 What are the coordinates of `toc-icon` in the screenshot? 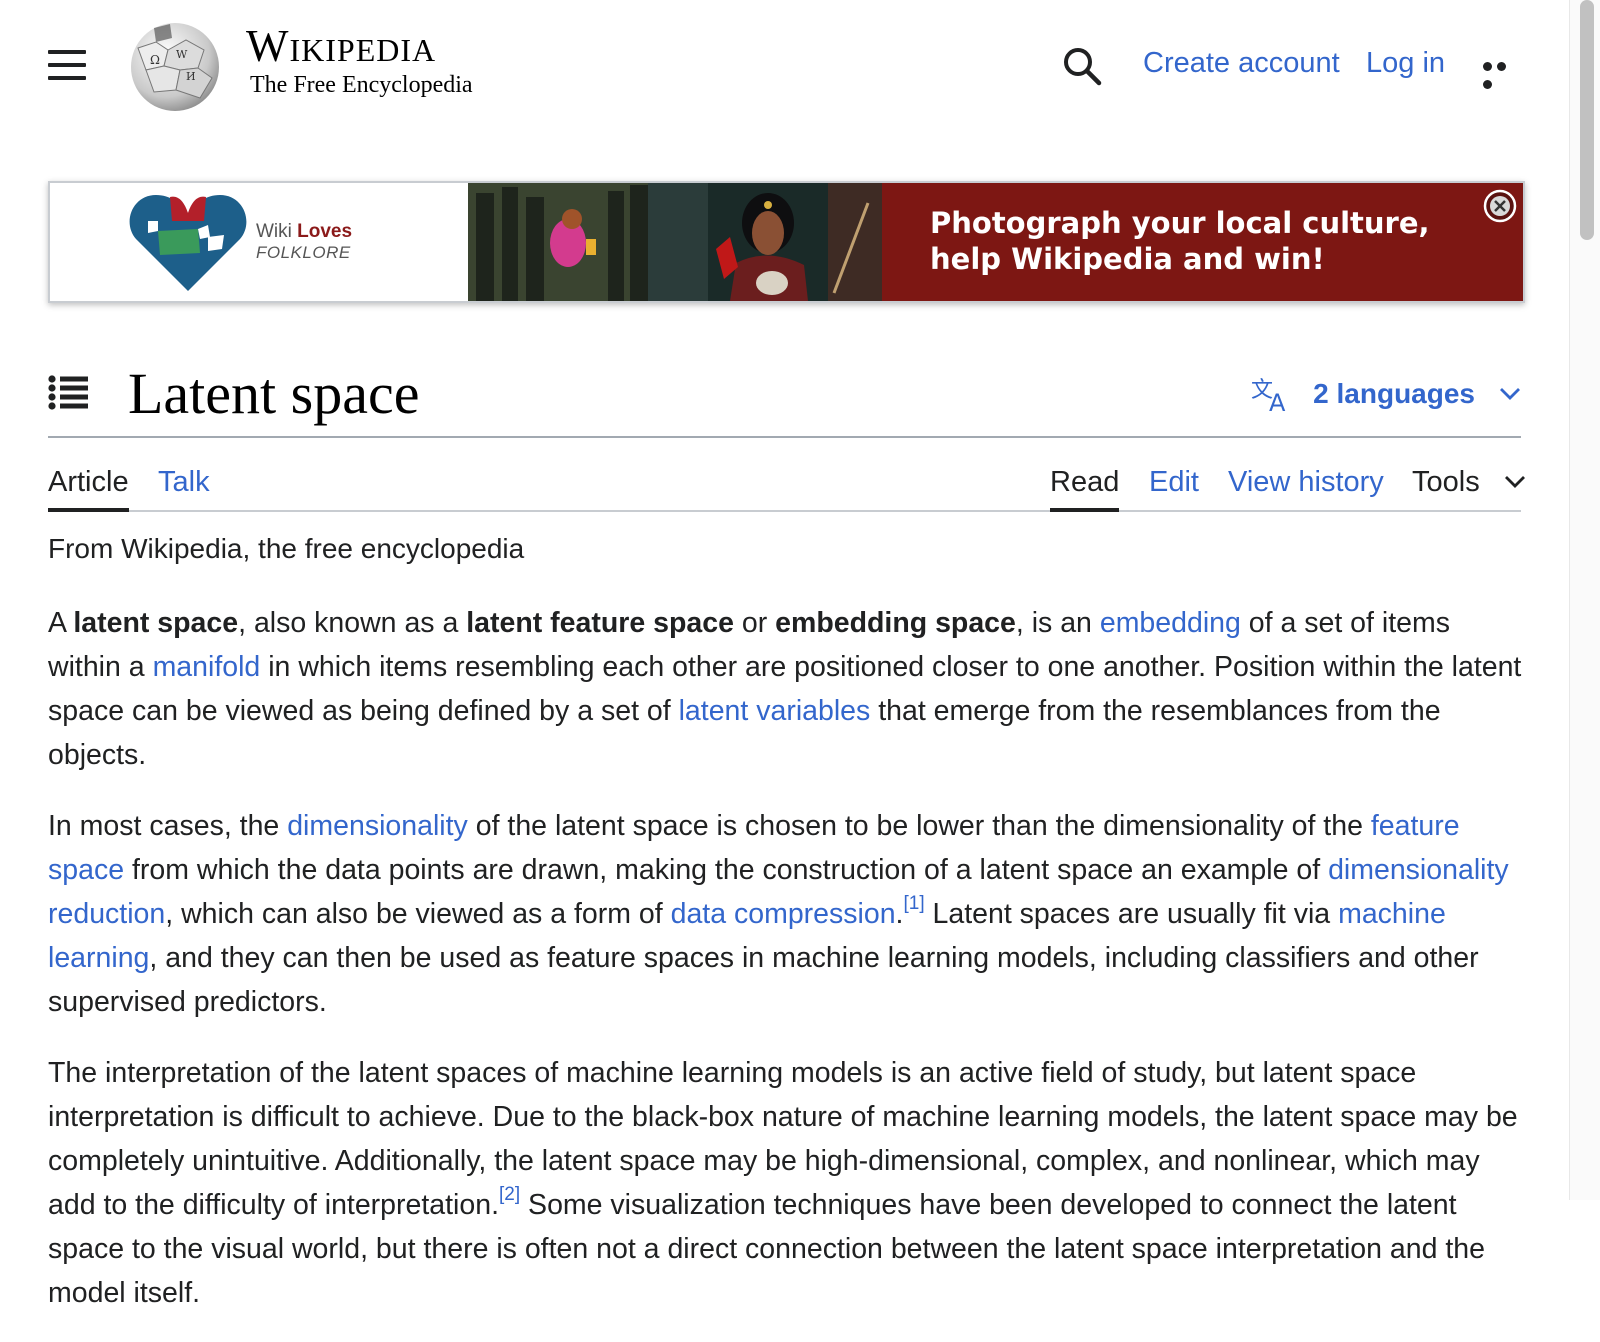 It's located at (68, 392).